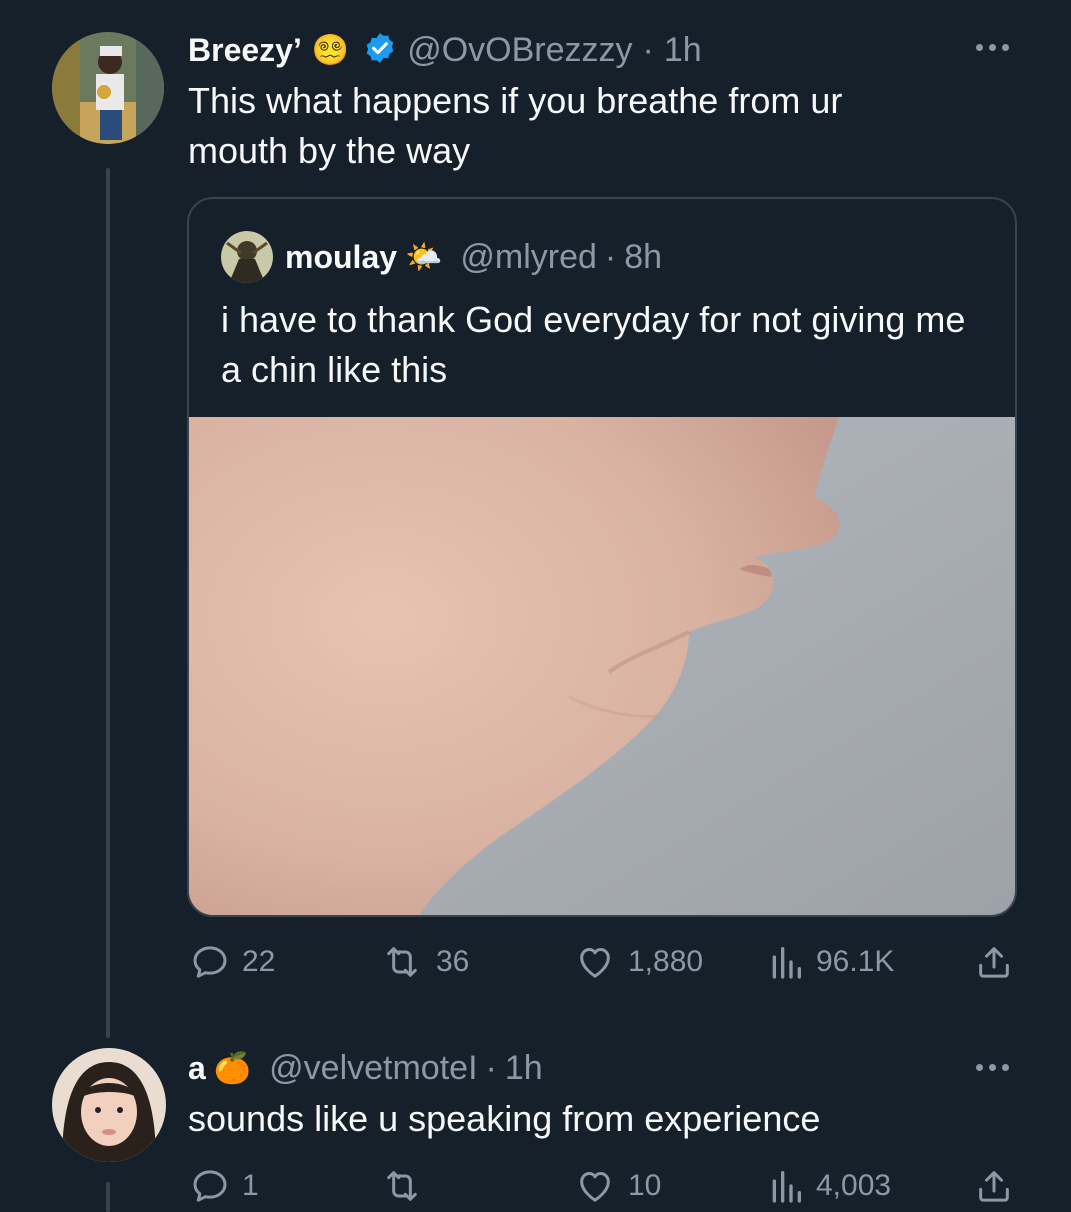 This screenshot has height=1212, width=1071. Describe the element at coordinates (245, 50) in the screenshot. I see `author-name: Breezy’` at that location.